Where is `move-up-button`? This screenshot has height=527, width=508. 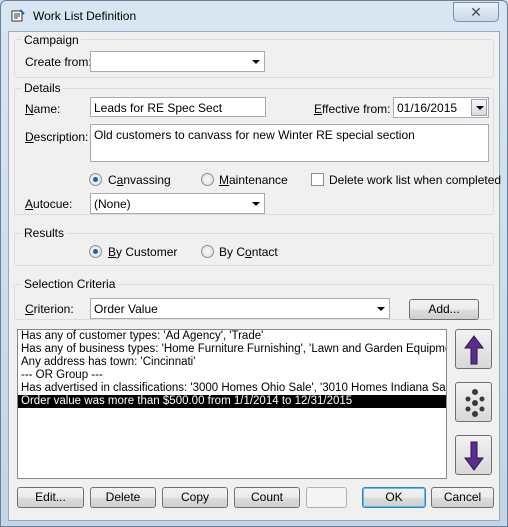
move-up-button is located at coordinates (473, 349).